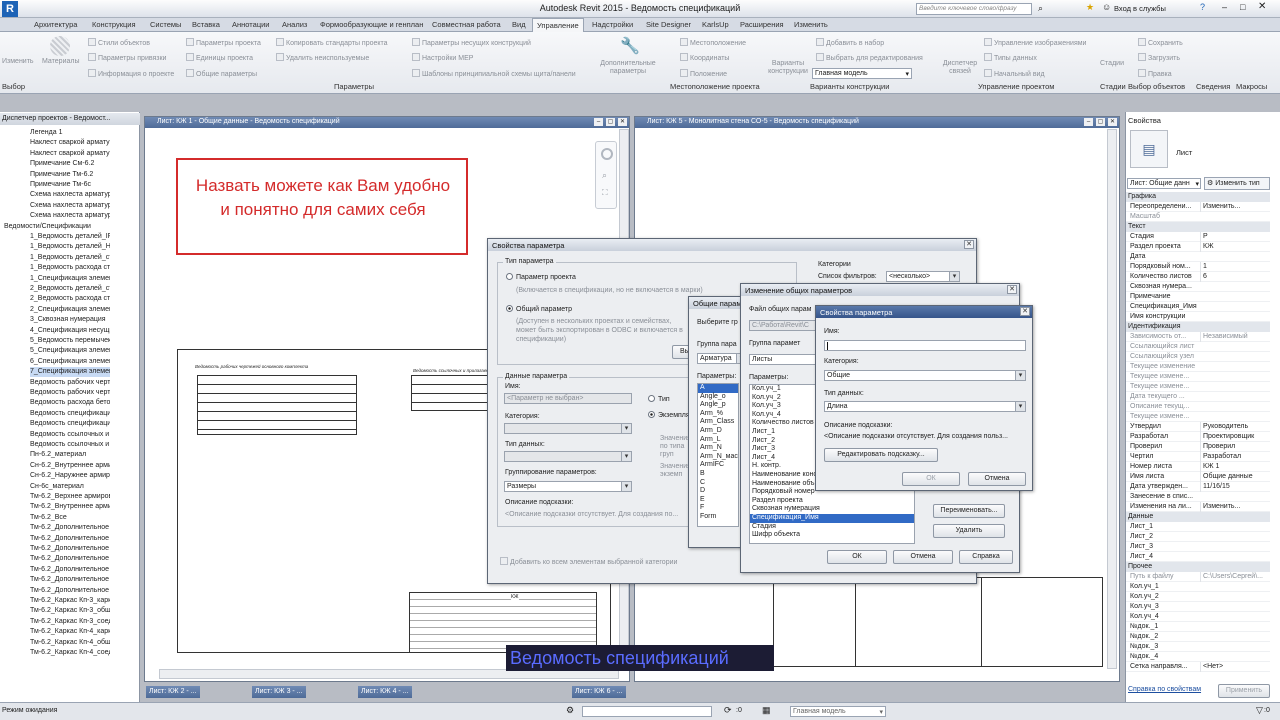 The image size is (1280, 720). I want to click on browser-item: 2_Ведомость расхода стали, so click(70, 299).